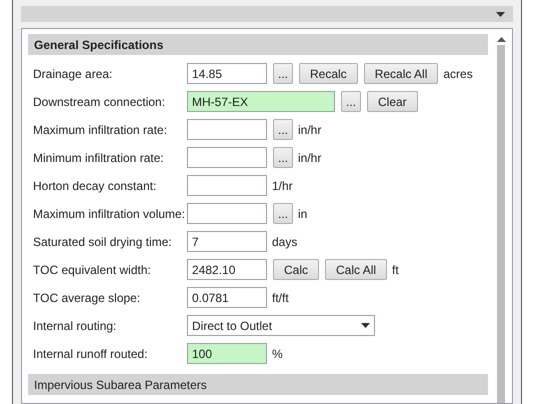 Image resolution: width=536 pixels, height=404 pixels. Describe the element at coordinates (277, 354) in the screenshot. I see `unit-label: %` at that location.